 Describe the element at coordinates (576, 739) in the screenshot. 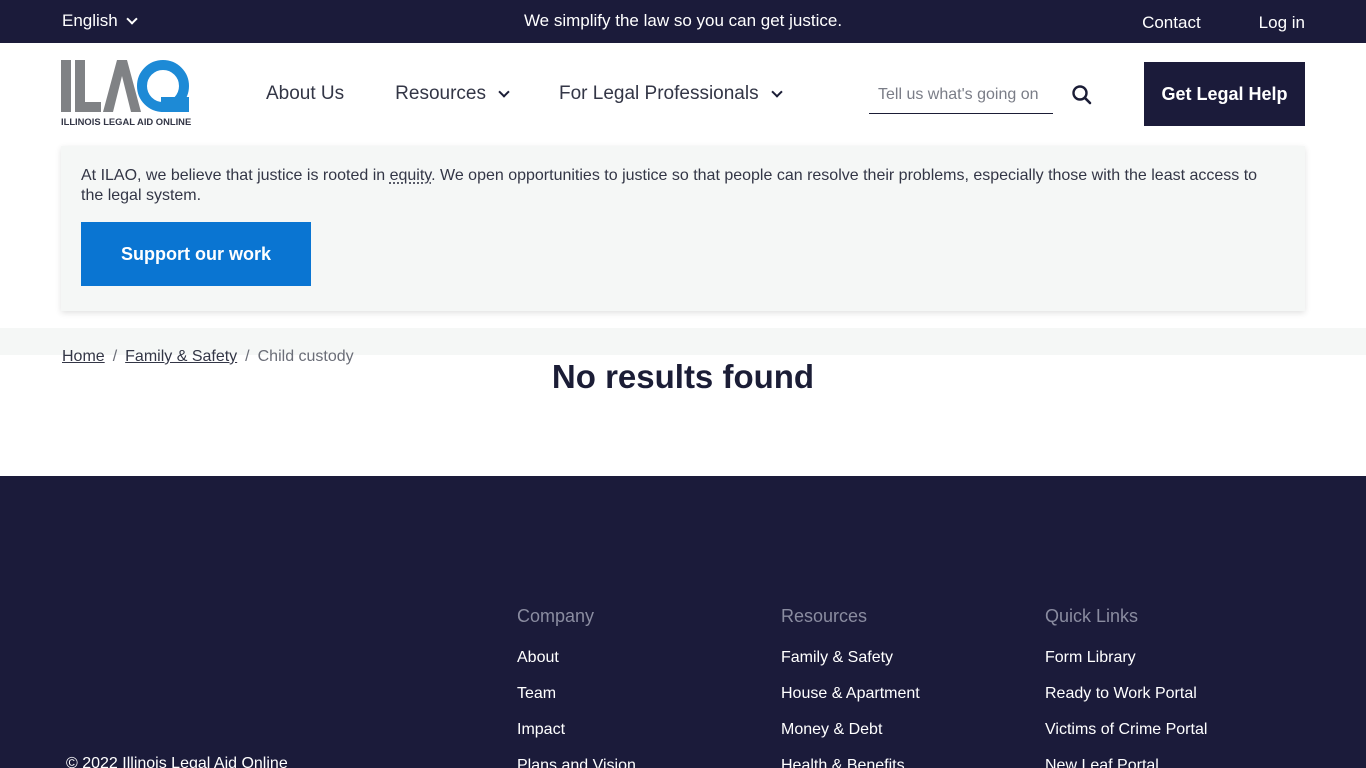

I see `footer-link-impact: Impact` at that location.